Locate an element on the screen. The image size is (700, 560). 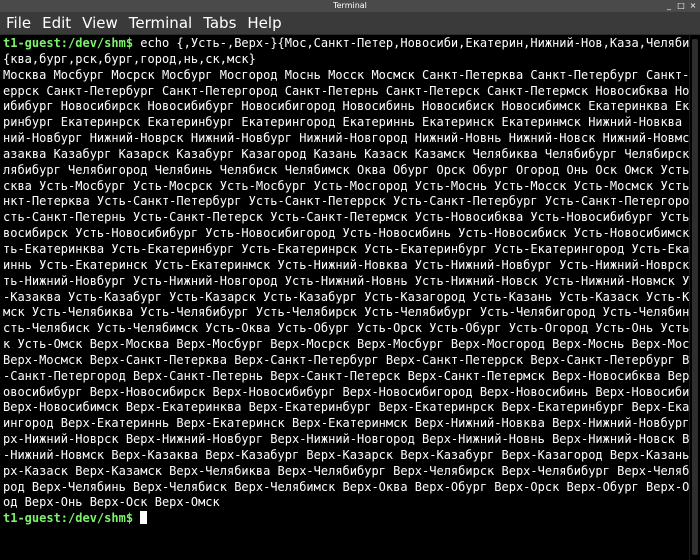
scrollbar is located at coordinates (694, 297).